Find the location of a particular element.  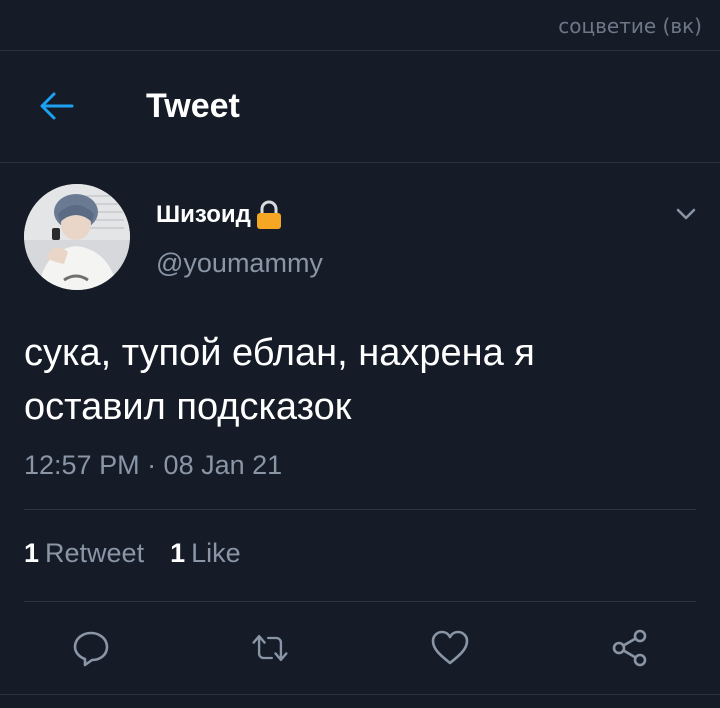

retweet-icon is located at coordinates (270, 648).